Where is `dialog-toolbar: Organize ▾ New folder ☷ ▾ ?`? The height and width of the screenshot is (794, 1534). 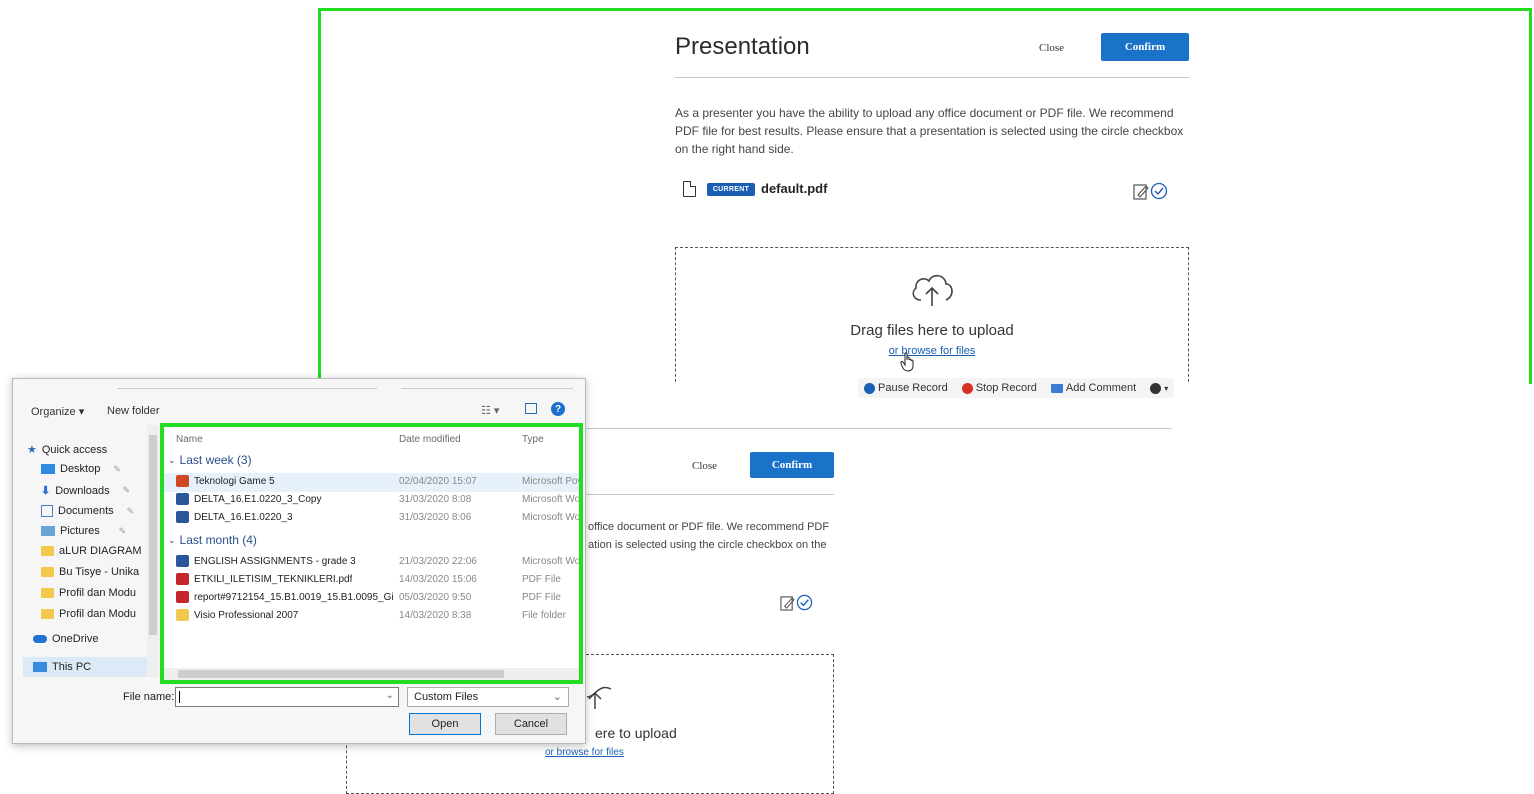
dialog-toolbar: Organize ▾ New folder ☷ ▾ ? is located at coordinates (299, 411).